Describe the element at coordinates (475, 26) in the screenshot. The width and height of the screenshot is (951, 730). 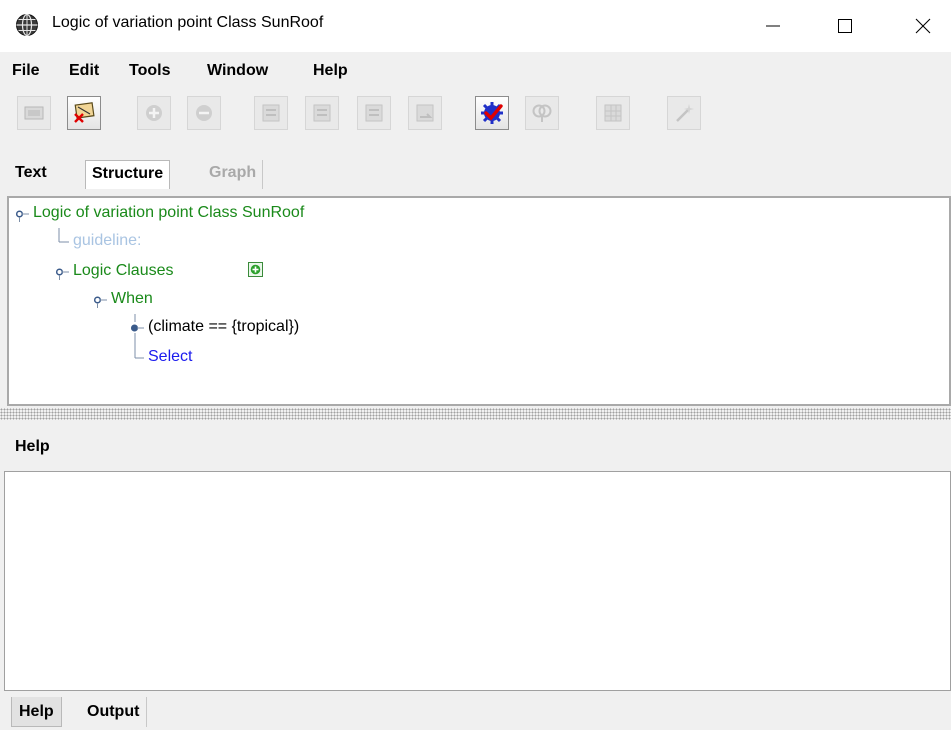
I see `title-bar: Logic of variation point Class SunRoof` at that location.